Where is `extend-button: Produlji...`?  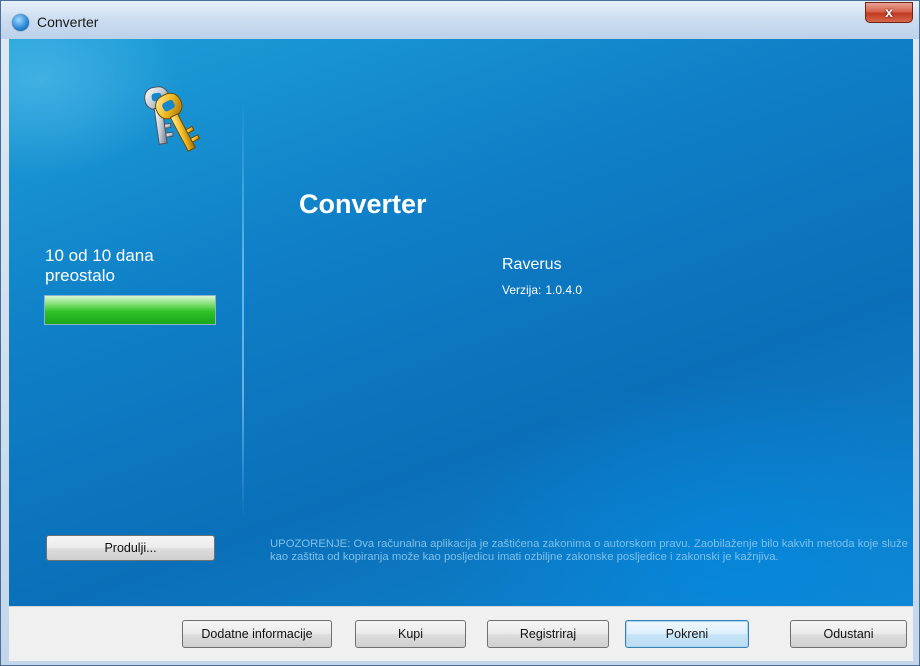
extend-button: Produlji... is located at coordinates (130, 548).